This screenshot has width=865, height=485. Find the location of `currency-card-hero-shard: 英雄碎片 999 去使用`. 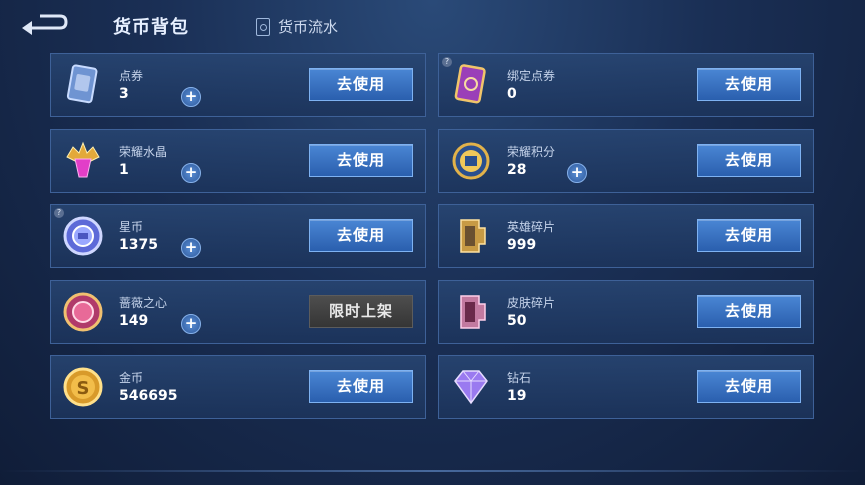

currency-card-hero-shard: 英雄碎片 999 去使用 is located at coordinates (626, 236).